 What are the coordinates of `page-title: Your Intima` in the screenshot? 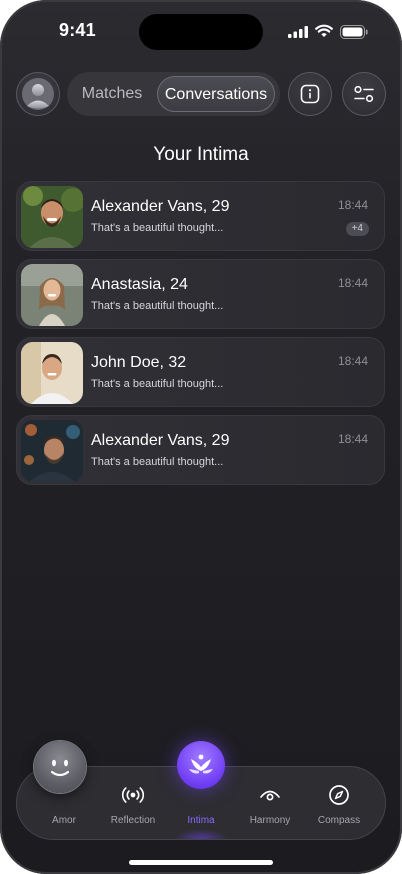 It's located at (201, 154).